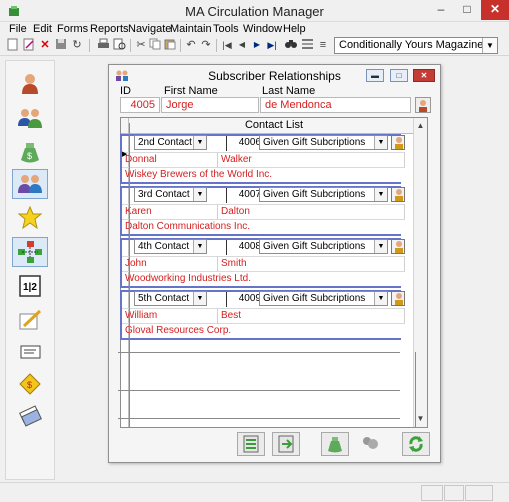 Image resolution: width=509 pixels, height=502 pixels. What do you see at coordinates (251, 444) in the screenshot?
I see `import-records-button` at bounding box center [251, 444].